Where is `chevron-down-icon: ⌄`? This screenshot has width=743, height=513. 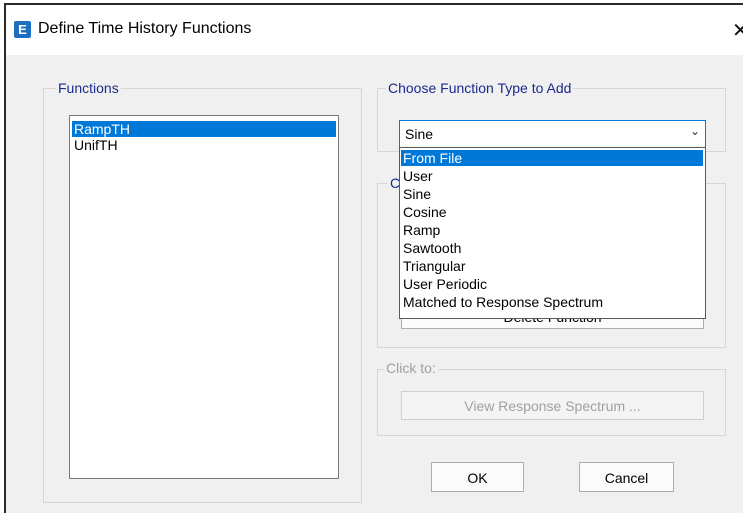
chevron-down-icon: ⌄ is located at coordinates (695, 131).